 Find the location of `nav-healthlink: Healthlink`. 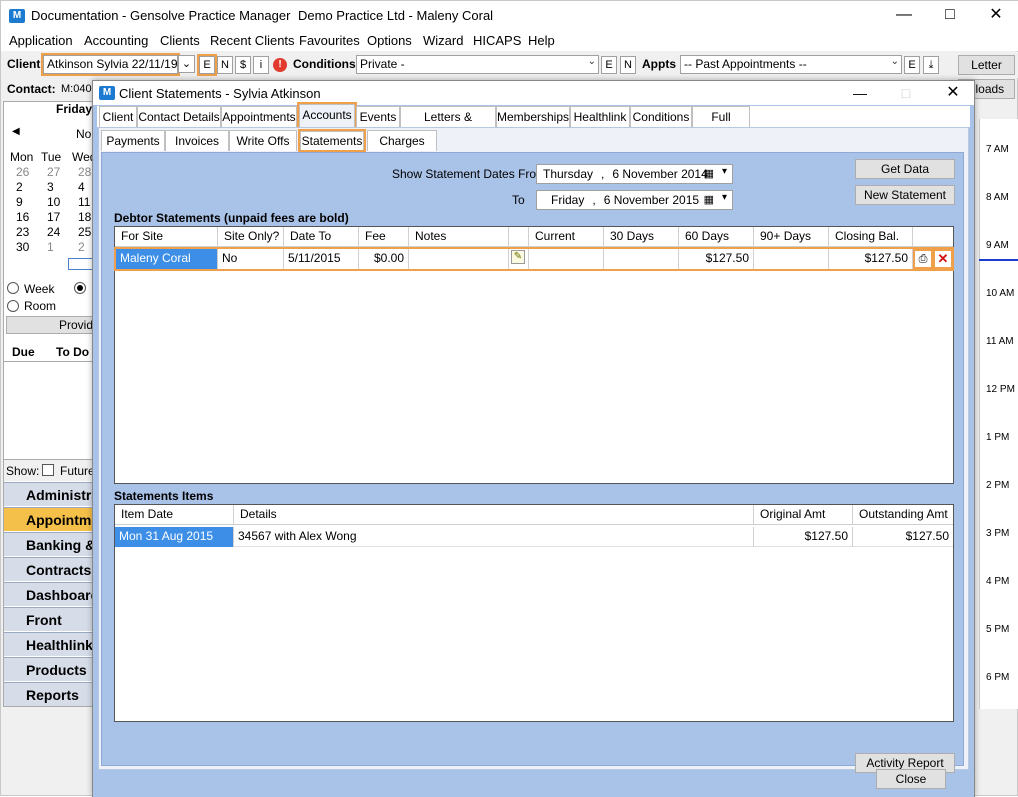

nav-healthlink: Healthlink is located at coordinates (50, 644).